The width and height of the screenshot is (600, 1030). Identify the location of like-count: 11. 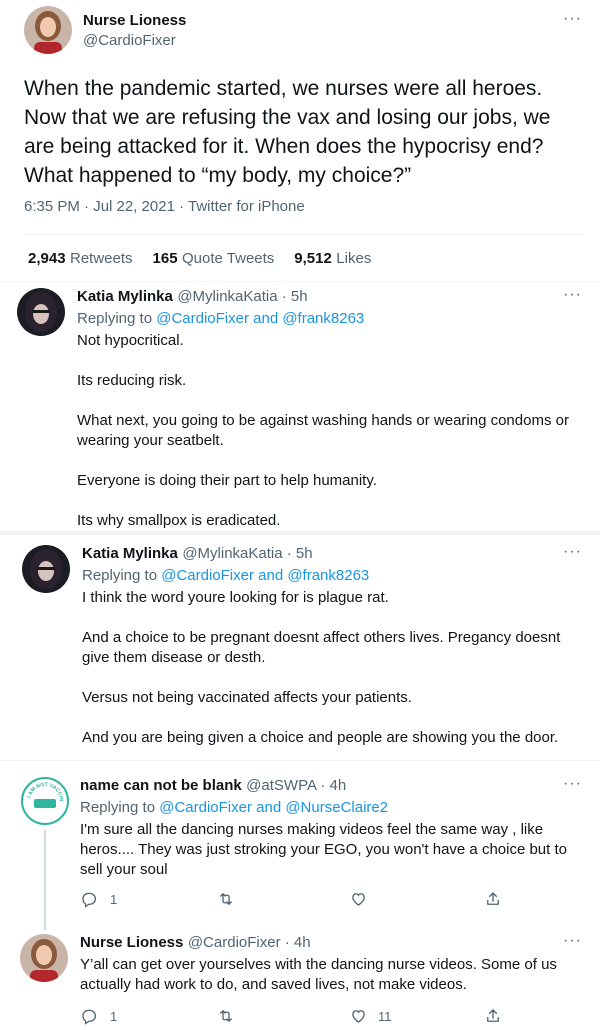
(385, 1016).